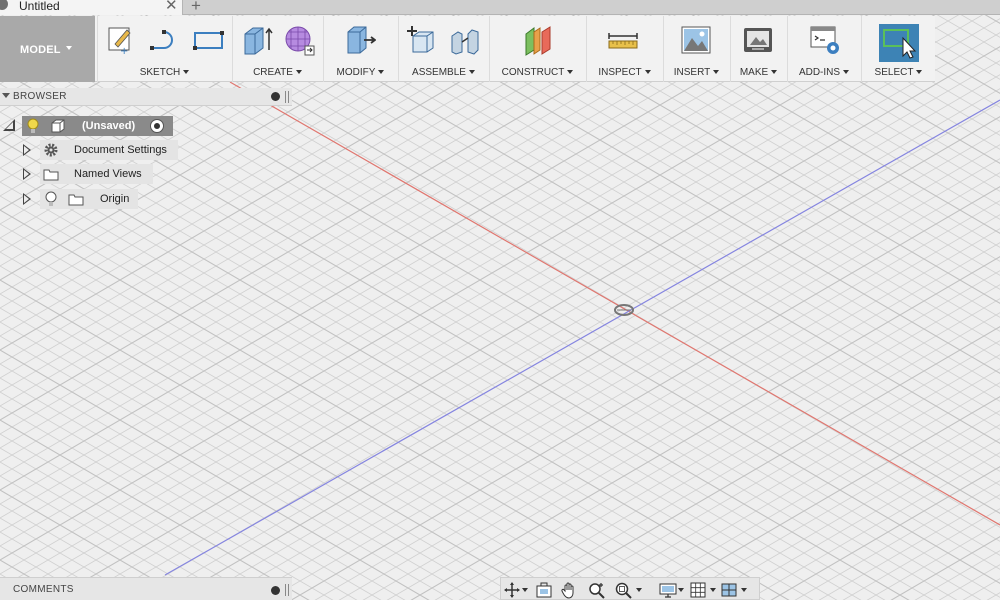  Describe the element at coordinates (758, 40) in the screenshot. I see `3d-print-icon` at that location.